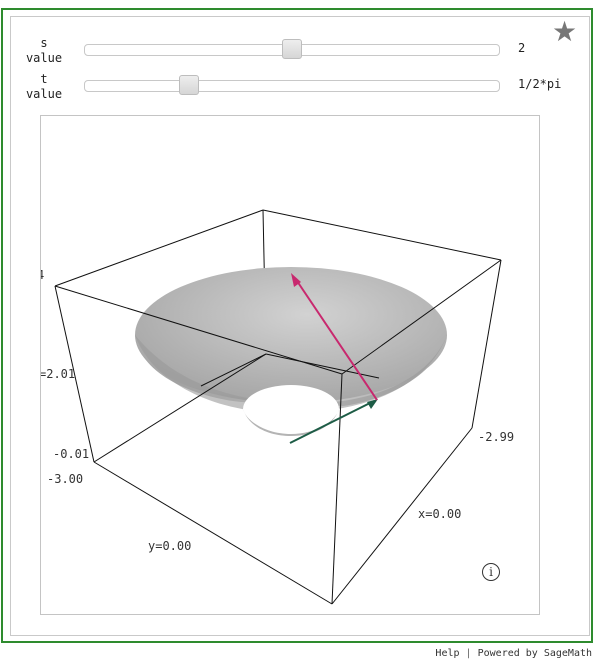  I want to click on y-label-min: -3.00, so click(65, 479).